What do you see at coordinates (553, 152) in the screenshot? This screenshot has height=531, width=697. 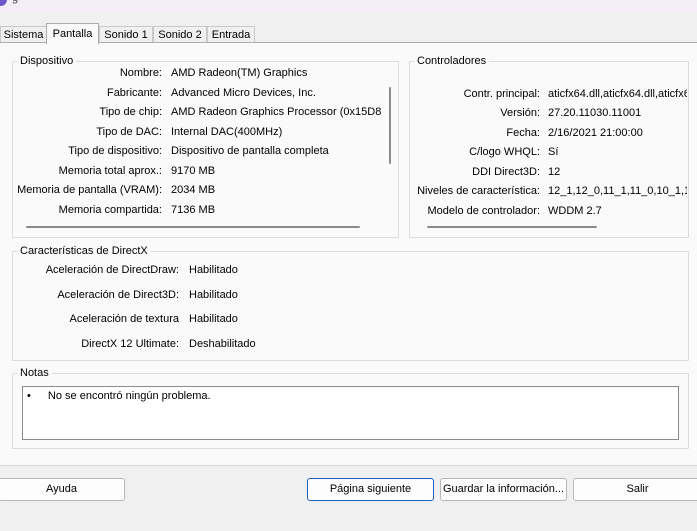 I see `driver-value: Sí` at bounding box center [553, 152].